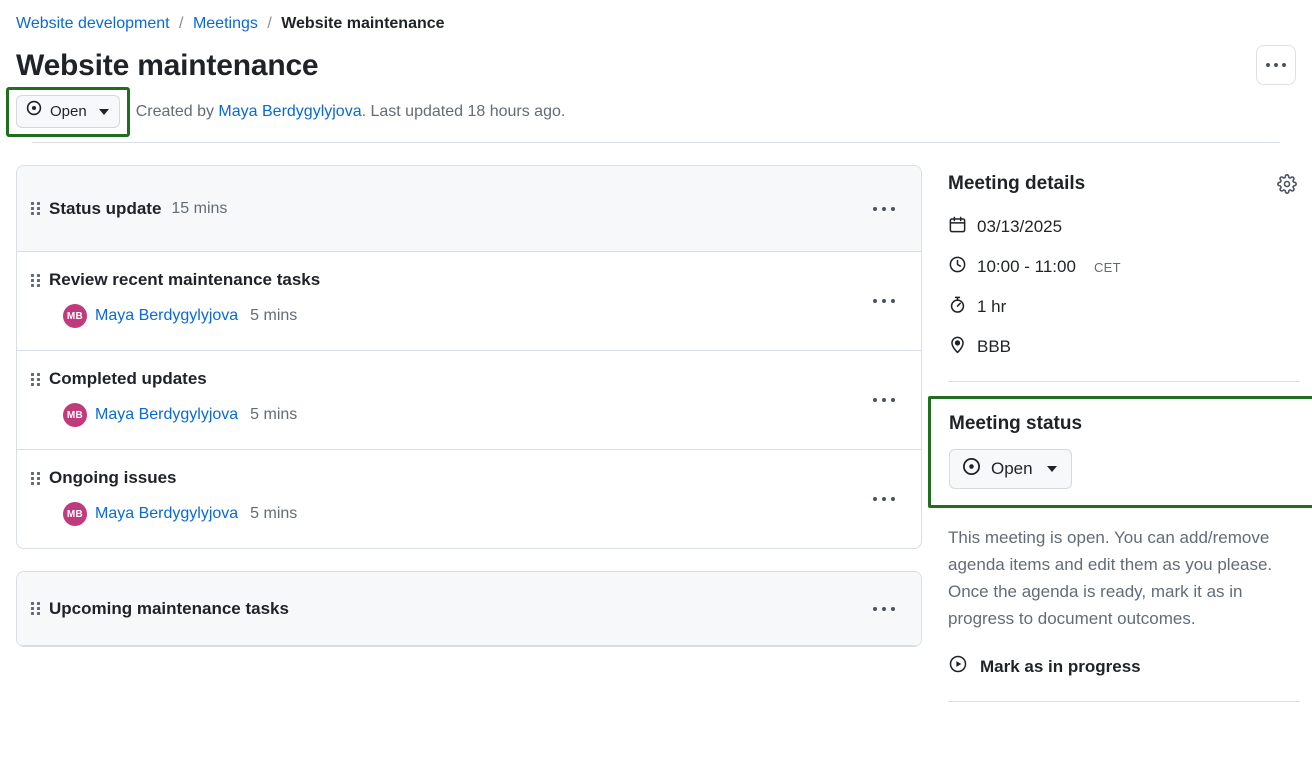 The image size is (1312, 778). What do you see at coordinates (1124, 184) in the screenshot?
I see `meeting-details-header: Meeting details` at bounding box center [1124, 184].